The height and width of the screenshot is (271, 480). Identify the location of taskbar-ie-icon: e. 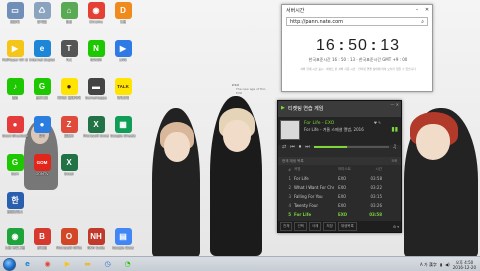
(27, 264).